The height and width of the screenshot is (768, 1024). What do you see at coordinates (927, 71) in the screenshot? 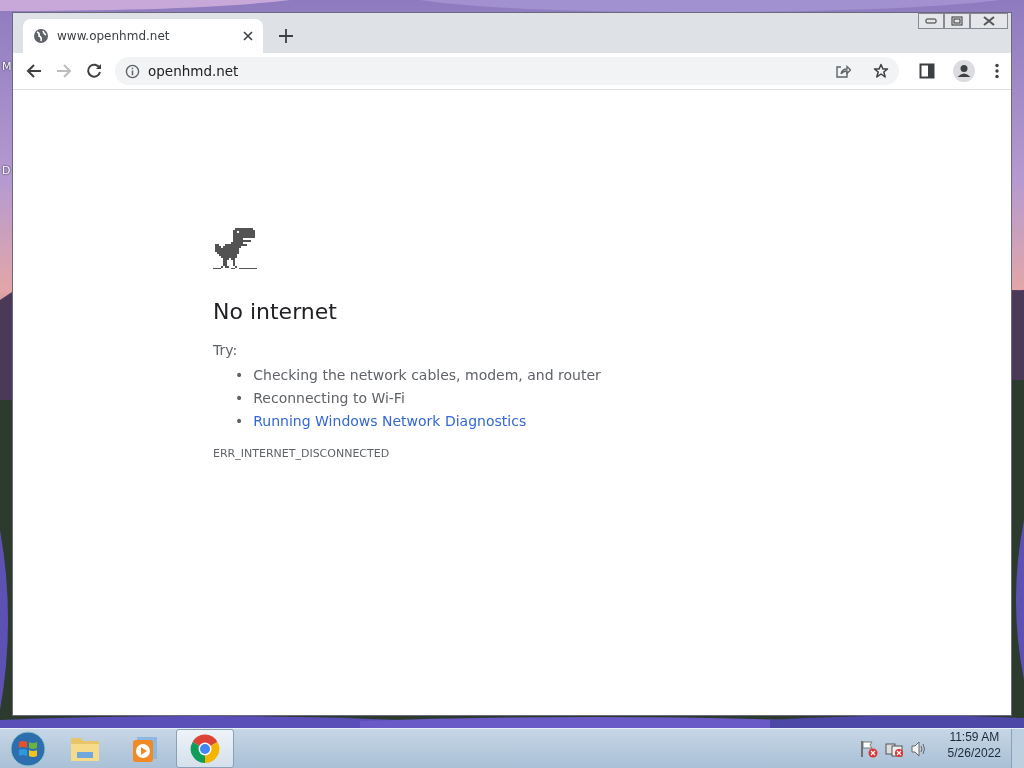
I see `side-panel-icon` at bounding box center [927, 71].